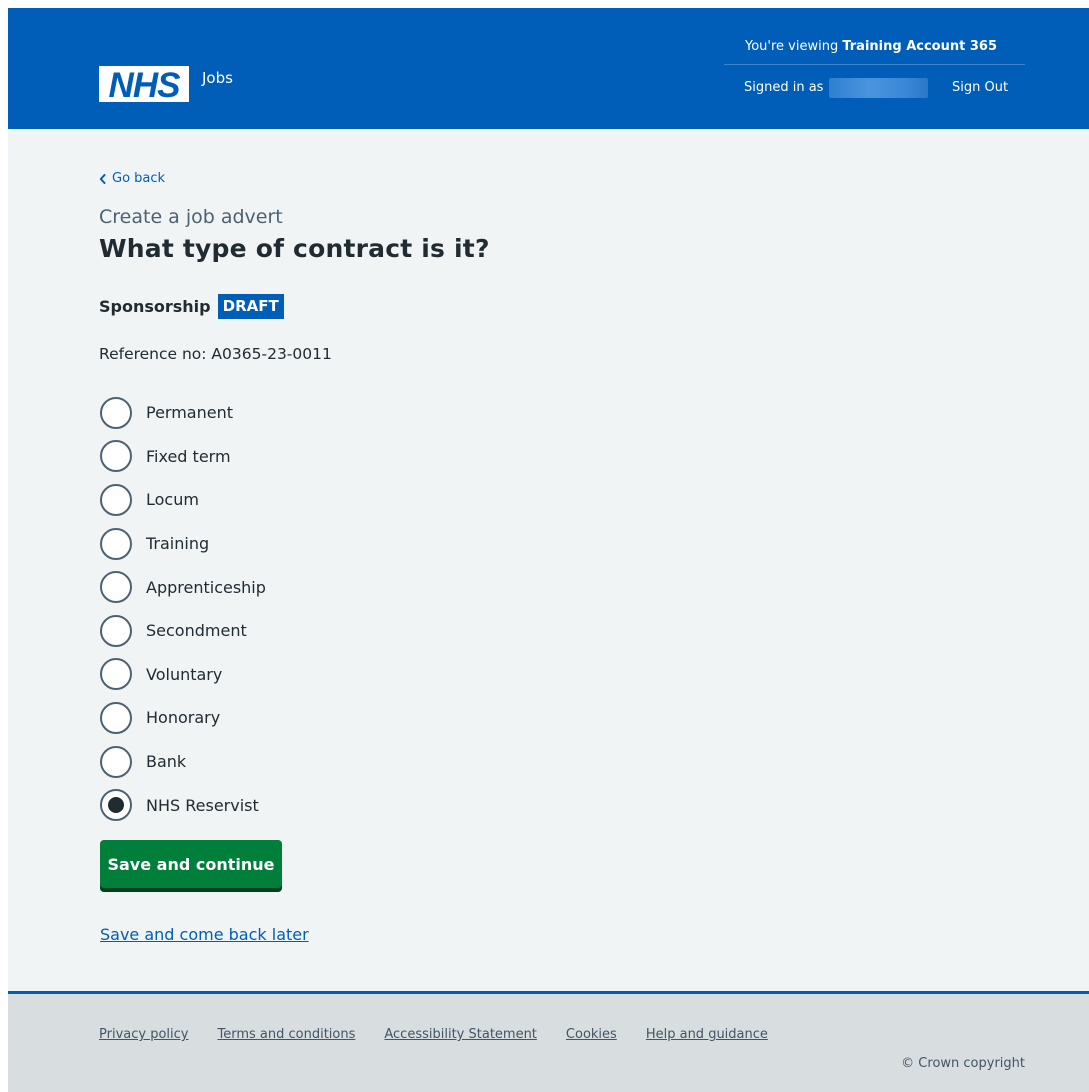 The width and height of the screenshot is (1089, 1092). I want to click on radio-label: Bank, so click(166, 761).